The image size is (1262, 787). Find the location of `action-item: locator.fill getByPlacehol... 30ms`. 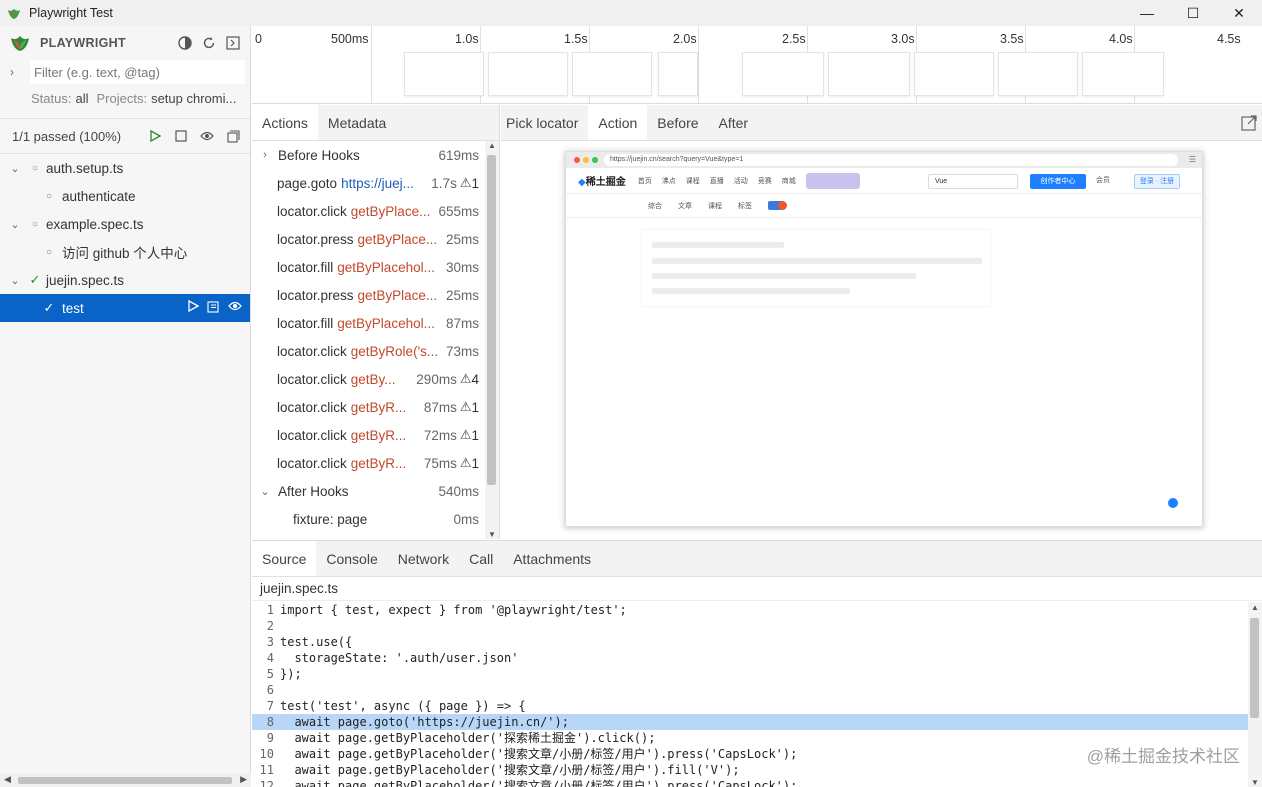

action-item: locator.fill getByPlacehol... 30ms is located at coordinates (375, 267).